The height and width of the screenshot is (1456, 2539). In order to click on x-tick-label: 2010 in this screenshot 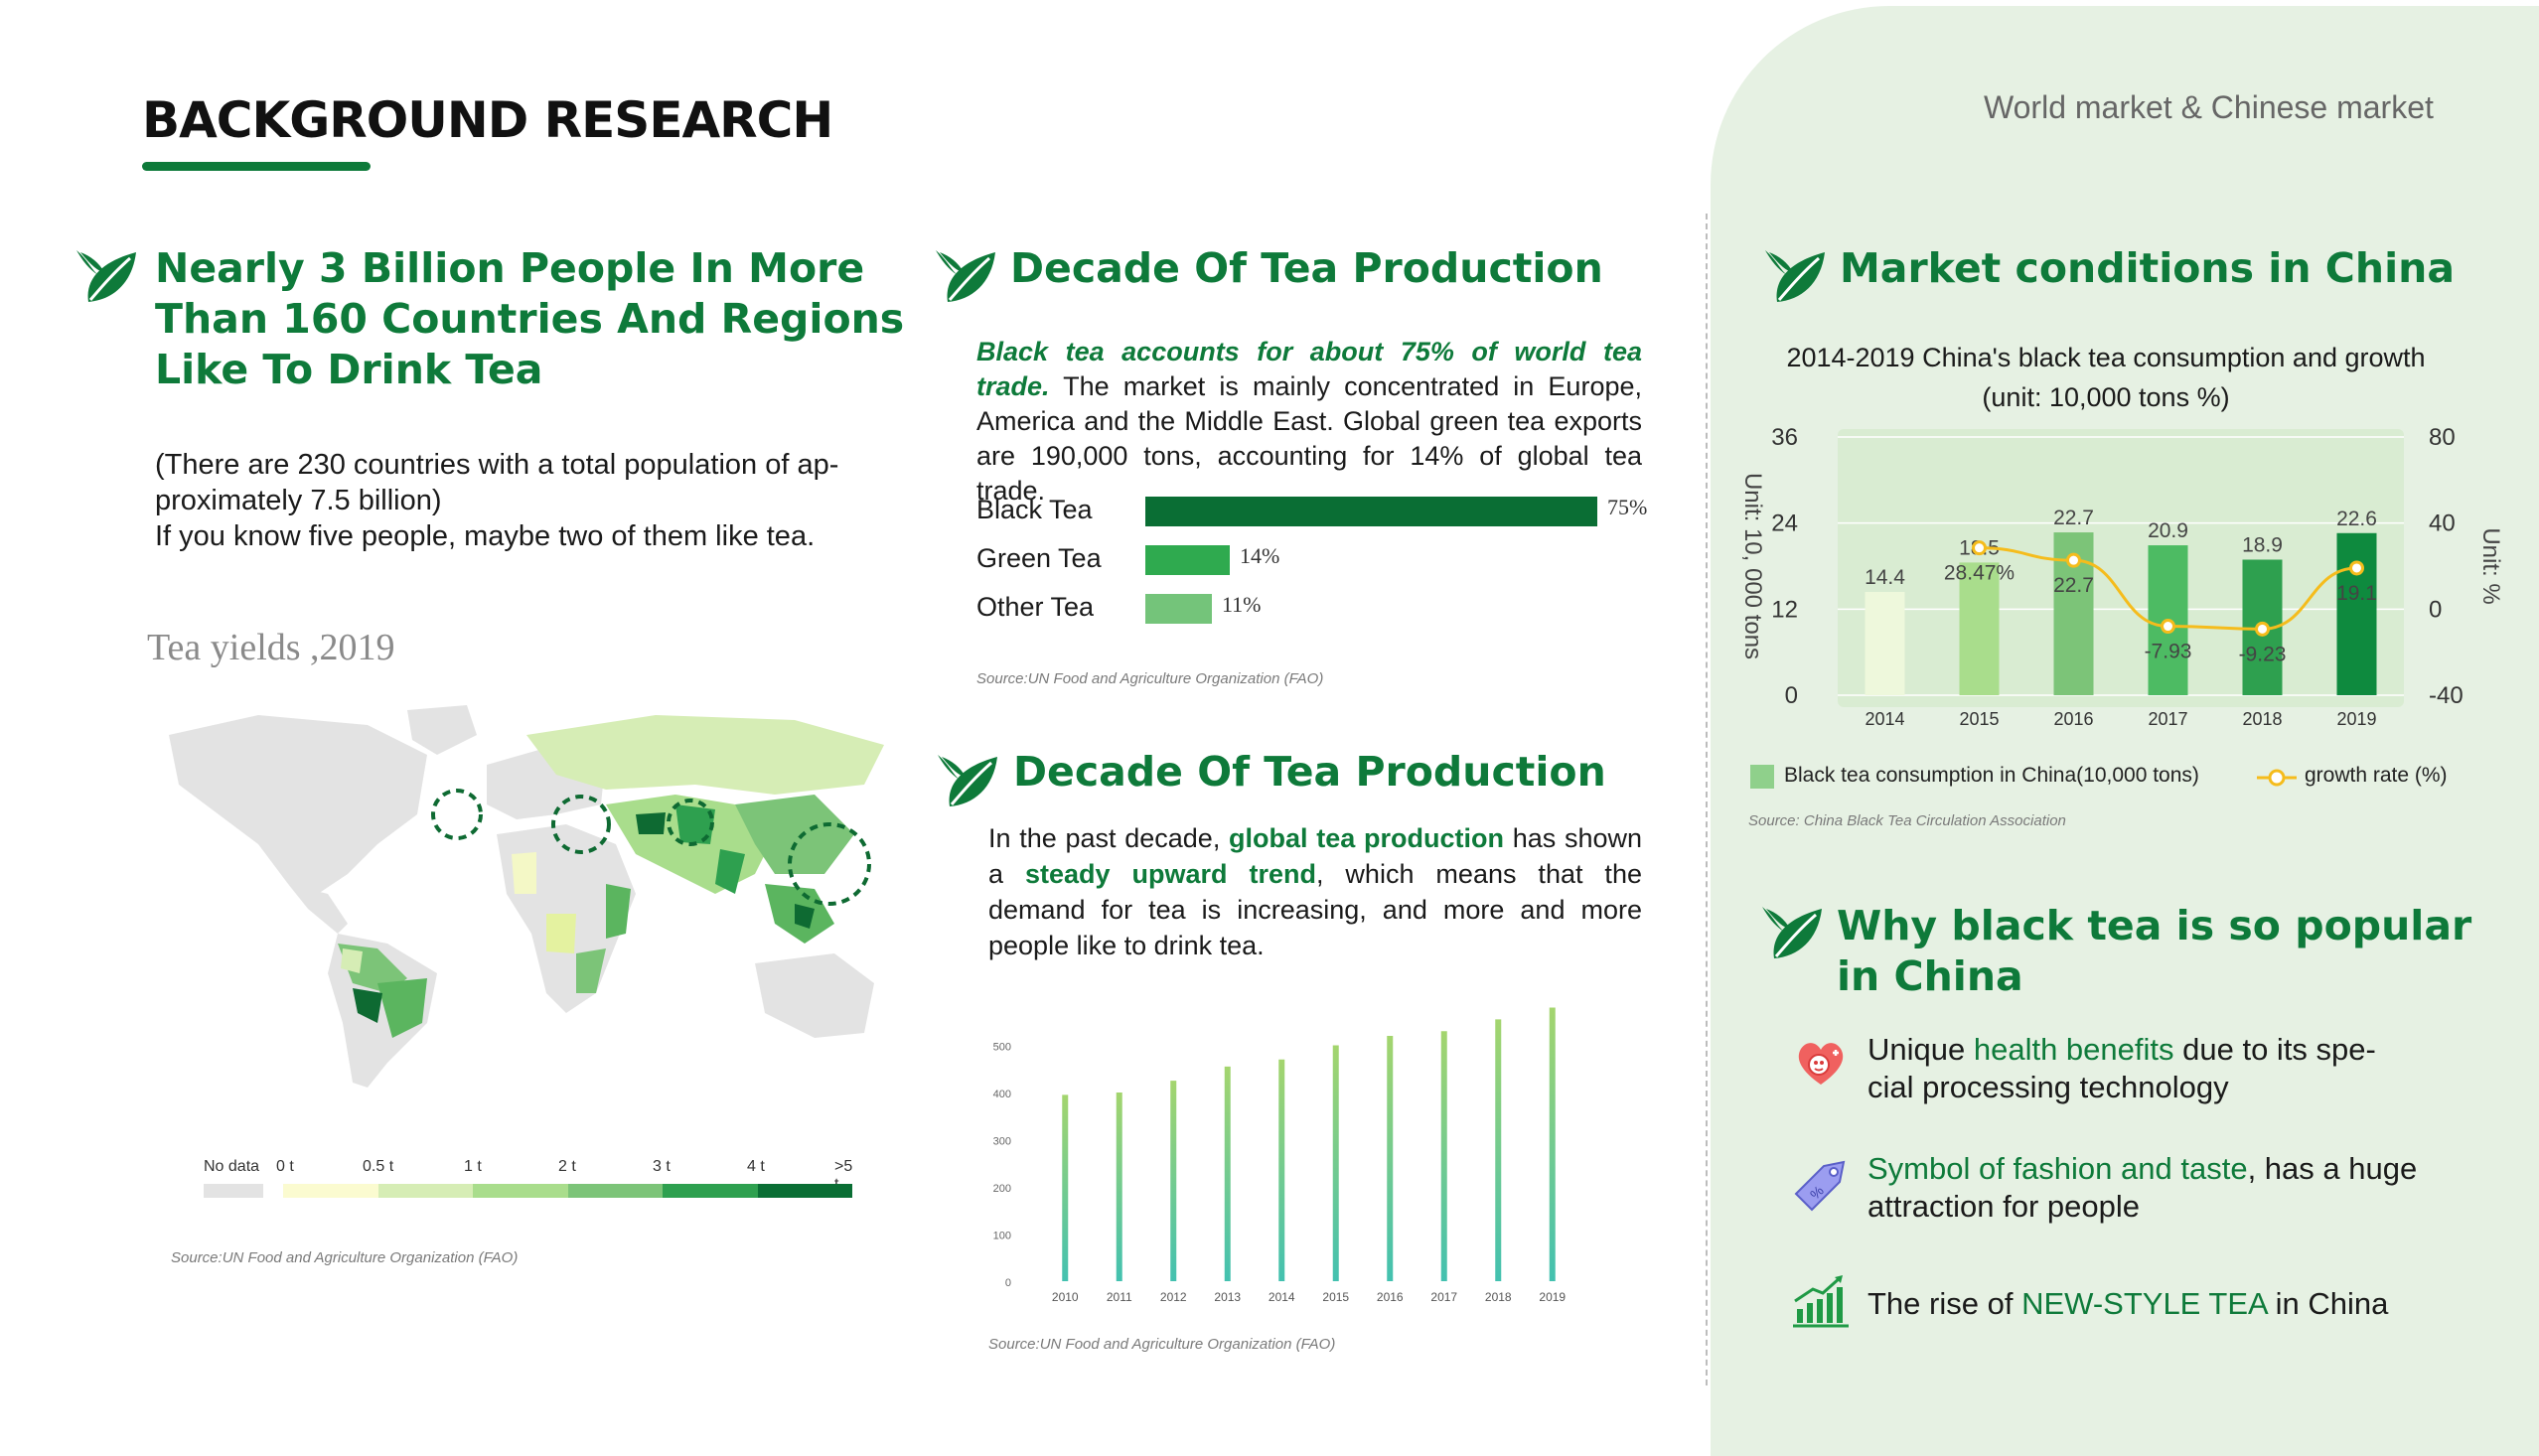, I will do `click(1065, 1297)`.